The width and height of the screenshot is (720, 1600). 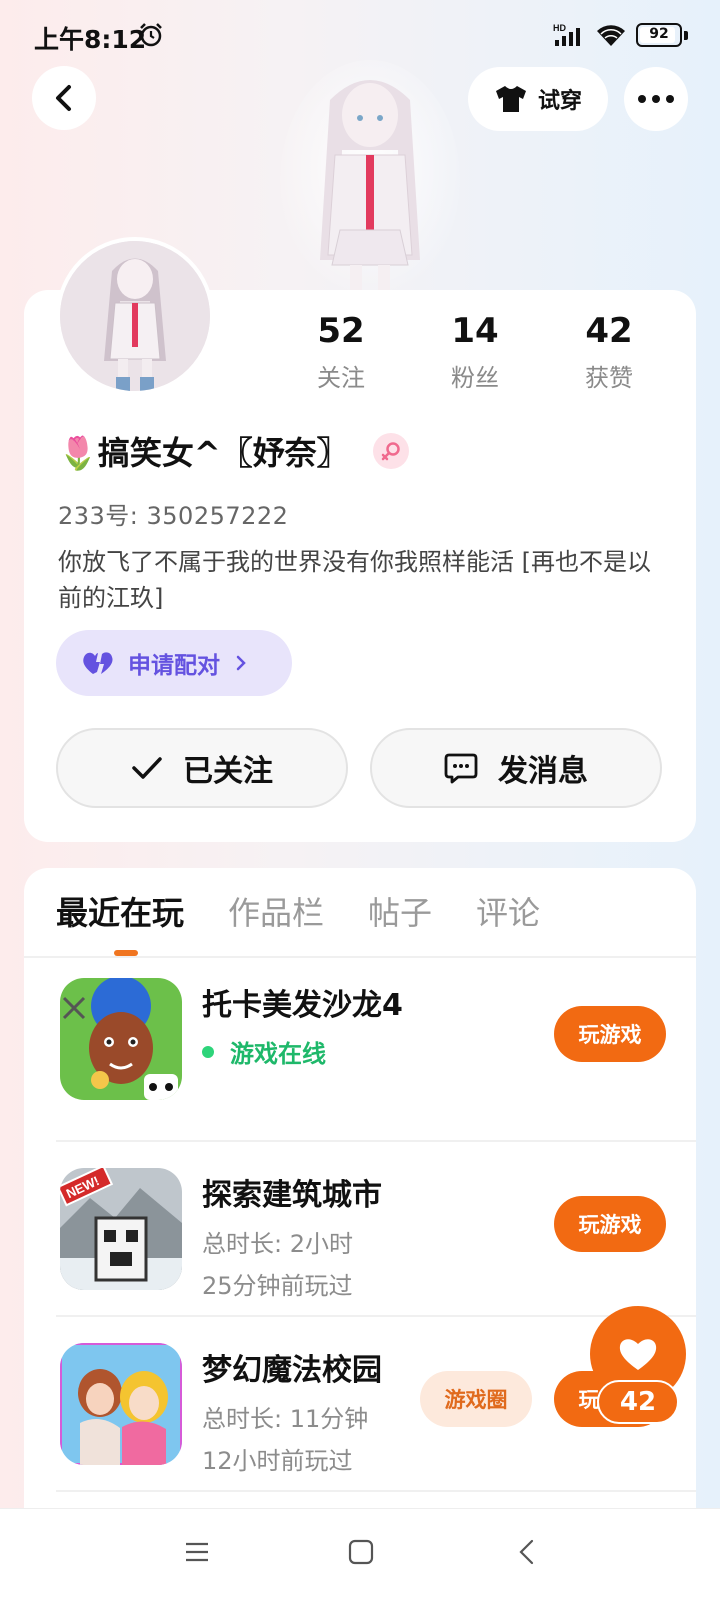 What do you see at coordinates (611, 35) in the screenshot?
I see `wifi-icon` at bounding box center [611, 35].